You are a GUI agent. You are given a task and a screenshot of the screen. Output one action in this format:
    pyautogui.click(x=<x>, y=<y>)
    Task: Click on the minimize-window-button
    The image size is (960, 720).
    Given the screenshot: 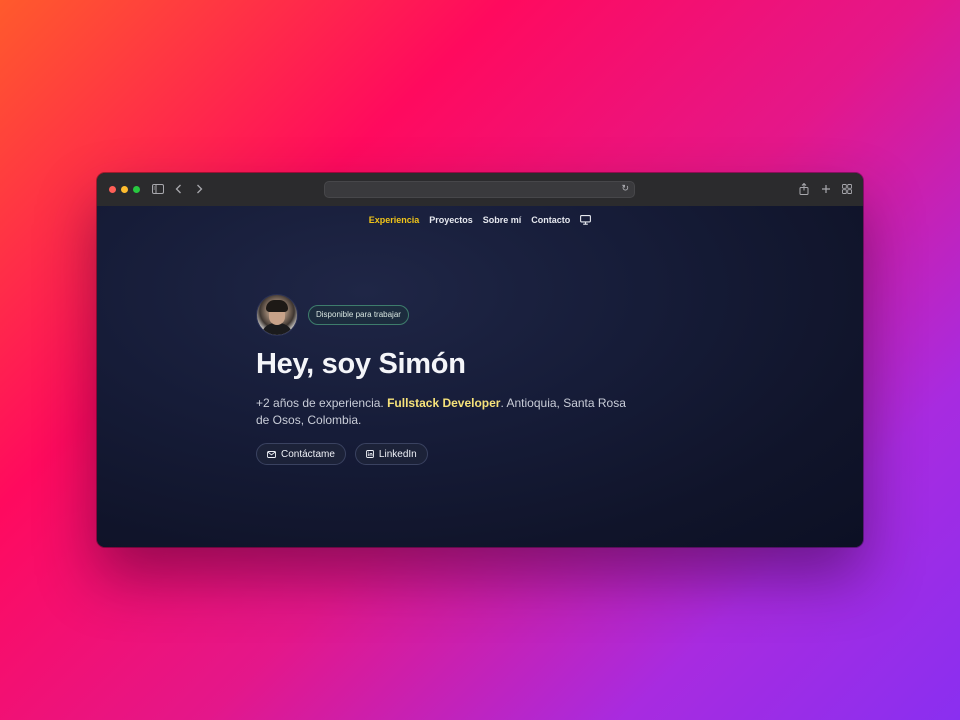 What is the action you would take?
    pyautogui.click(x=124, y=189)
    